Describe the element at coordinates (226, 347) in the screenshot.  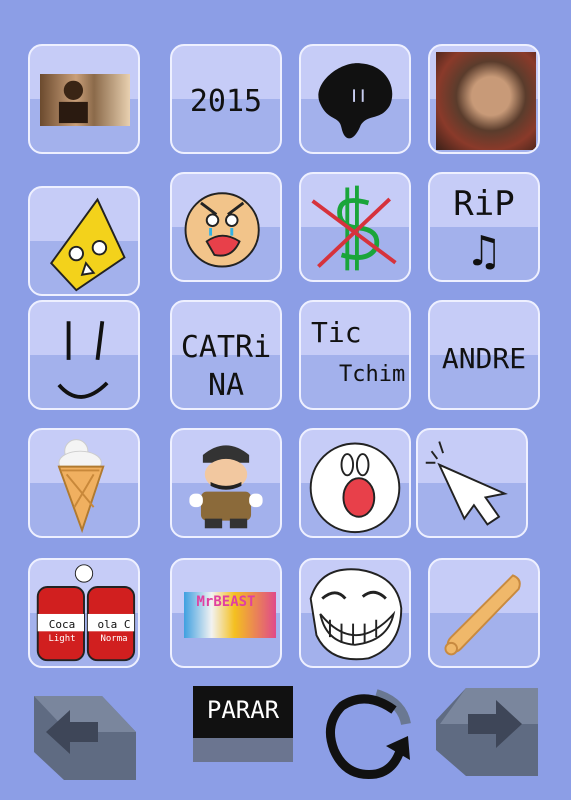
I see `catrina-label-line1: CATRi` at that location.